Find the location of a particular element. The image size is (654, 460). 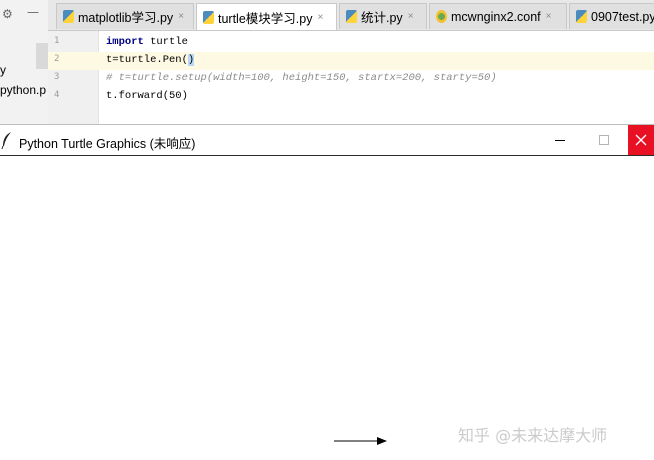

minimize-button is located at coordinates (560, 140).